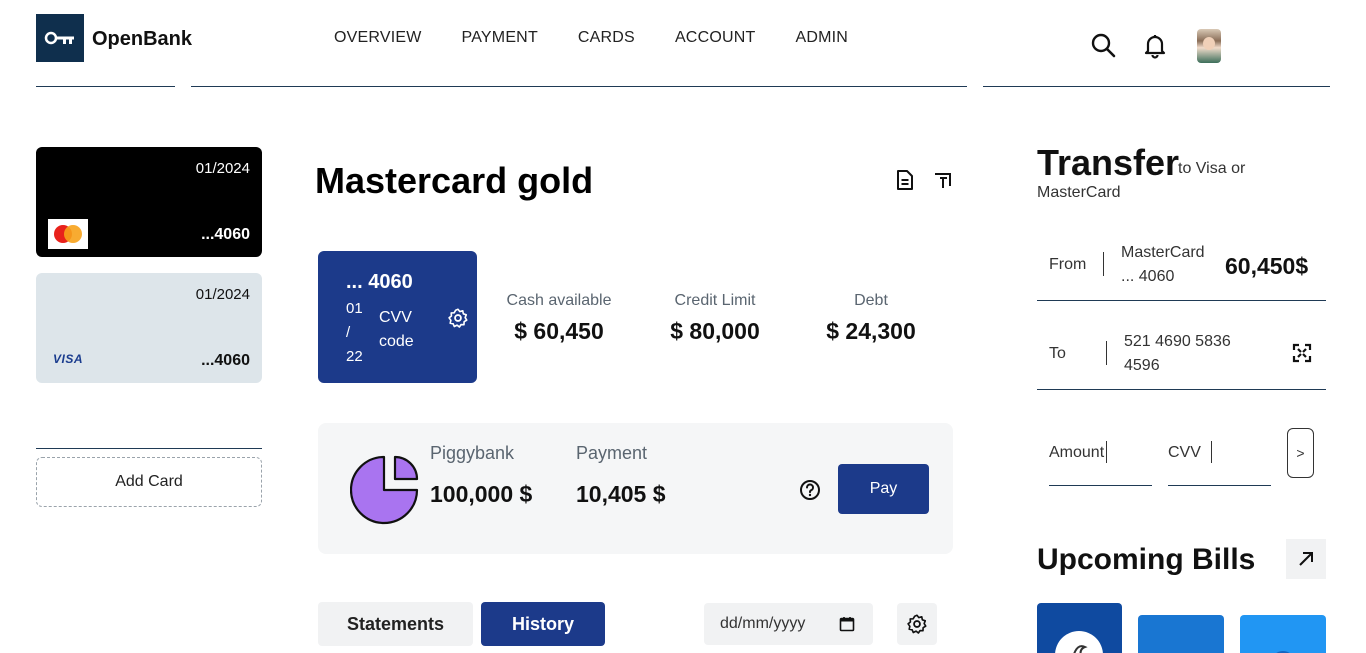 The image size is (1366, 653). What do you see at coordinates (379, 282) in the screenshot?
I see `card-number: ... 4060` at bounding box center [379, 282].